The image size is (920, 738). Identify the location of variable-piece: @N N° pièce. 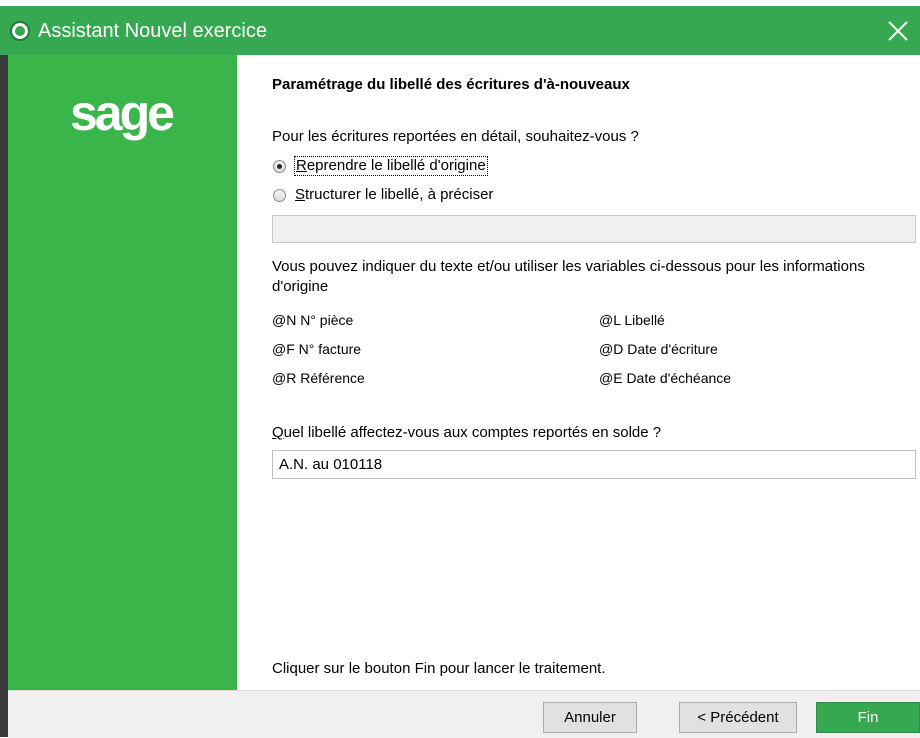
(313, 320).